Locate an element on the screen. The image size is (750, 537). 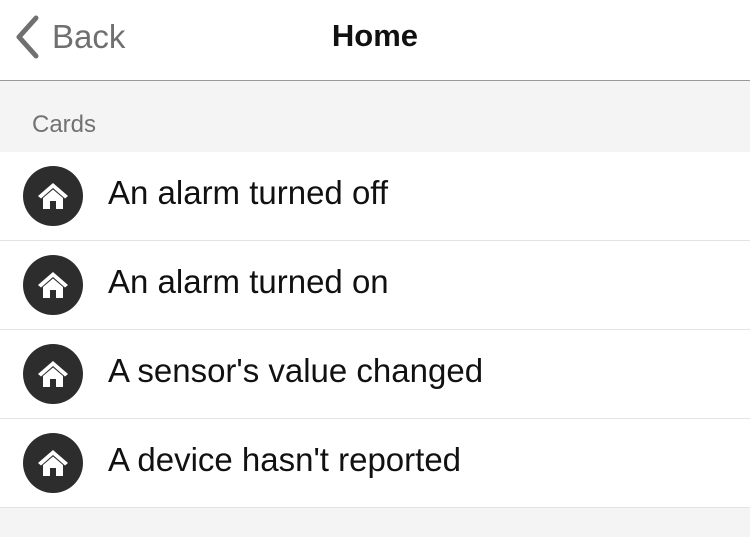
section-header: Cards is located at coordinates (64, 124).